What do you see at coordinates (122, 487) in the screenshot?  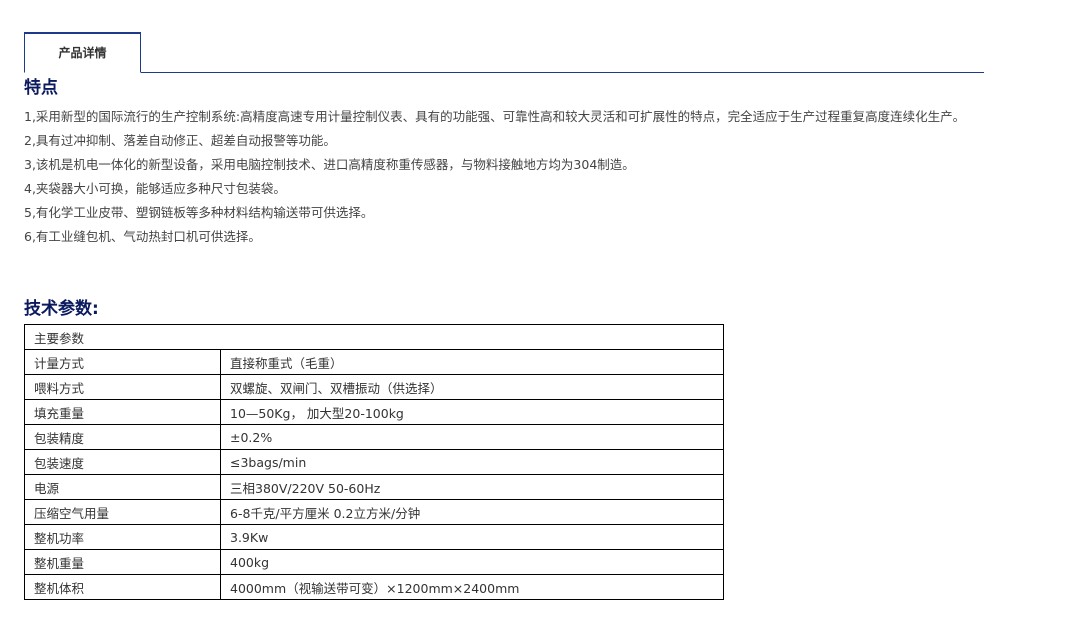 I see `spec-label: 电源` at bounding box center [122, 487].